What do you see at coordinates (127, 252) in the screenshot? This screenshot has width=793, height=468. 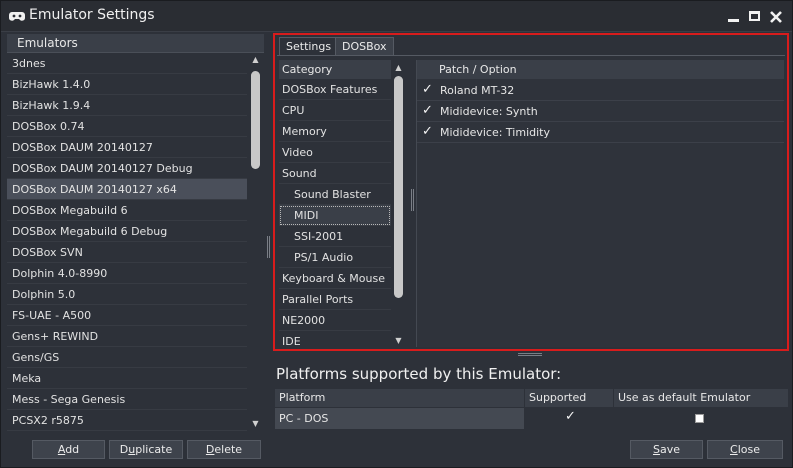 I see `emulator-list-item: DOSBox SVN` at bounding box center [127, 252].